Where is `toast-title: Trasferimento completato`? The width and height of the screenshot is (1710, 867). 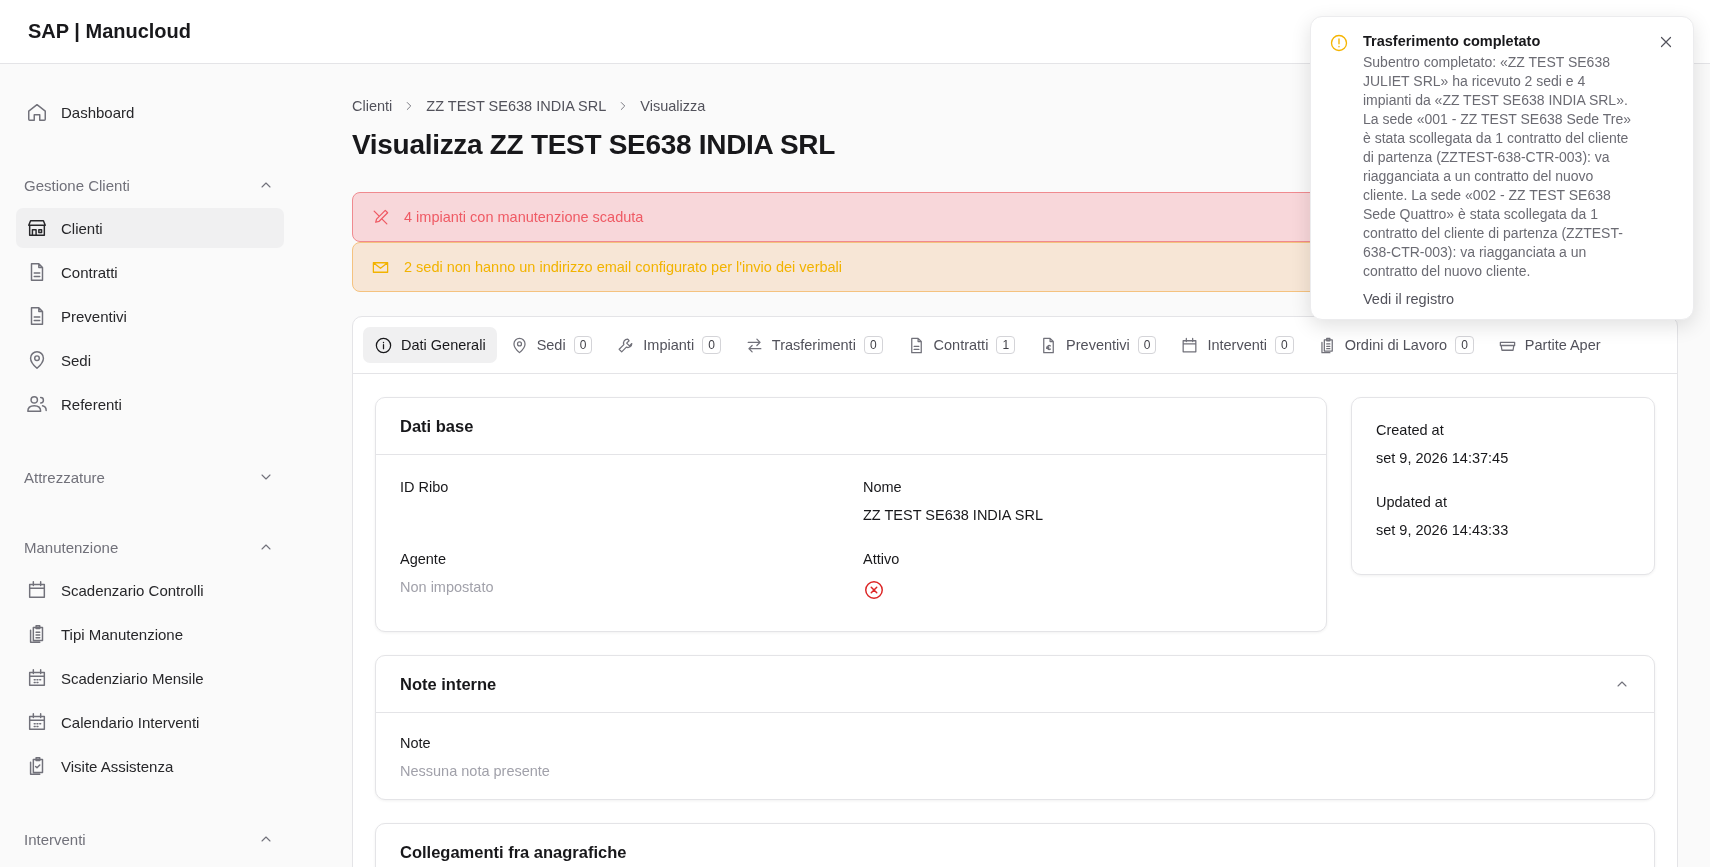
toast-title: Trasferimento completato is located at coordinates (1452, 41).